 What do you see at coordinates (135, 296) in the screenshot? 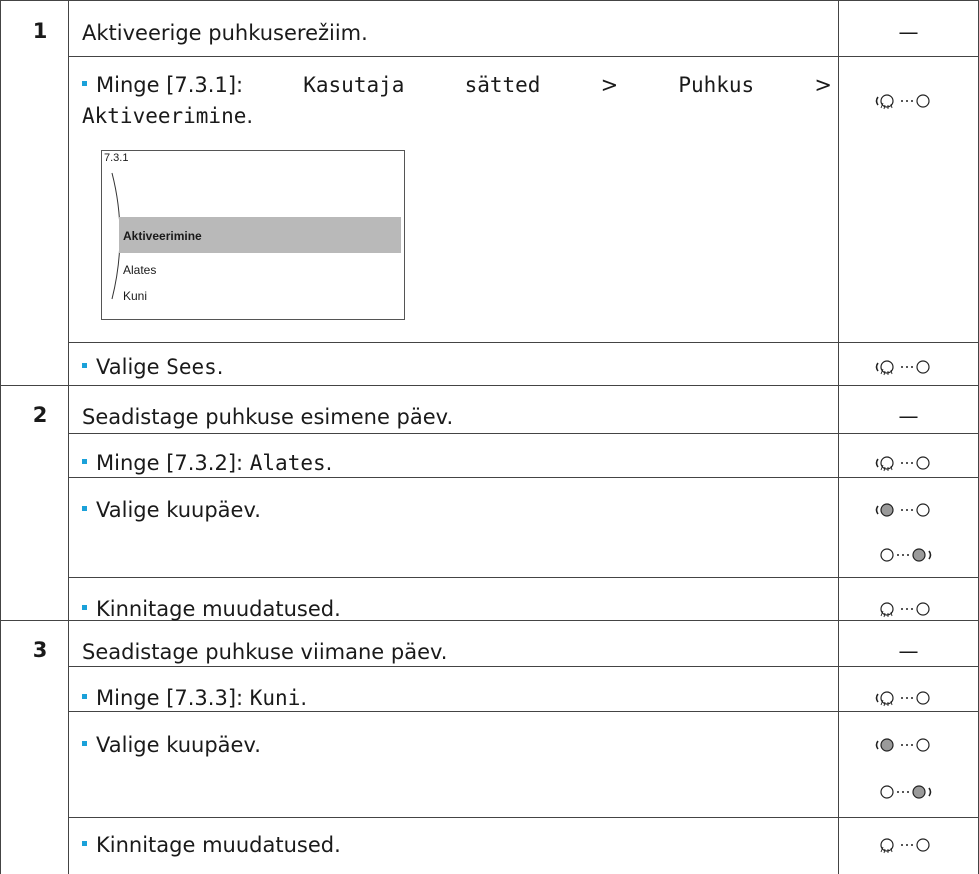
I see `screen-menu-item: Kuni` at bounding box center [135, 296].